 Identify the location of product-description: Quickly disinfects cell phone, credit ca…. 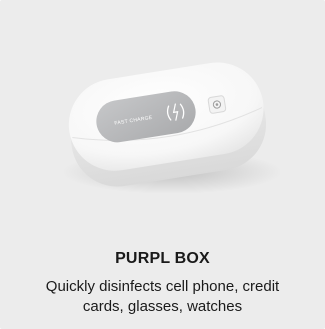
(162, 296).